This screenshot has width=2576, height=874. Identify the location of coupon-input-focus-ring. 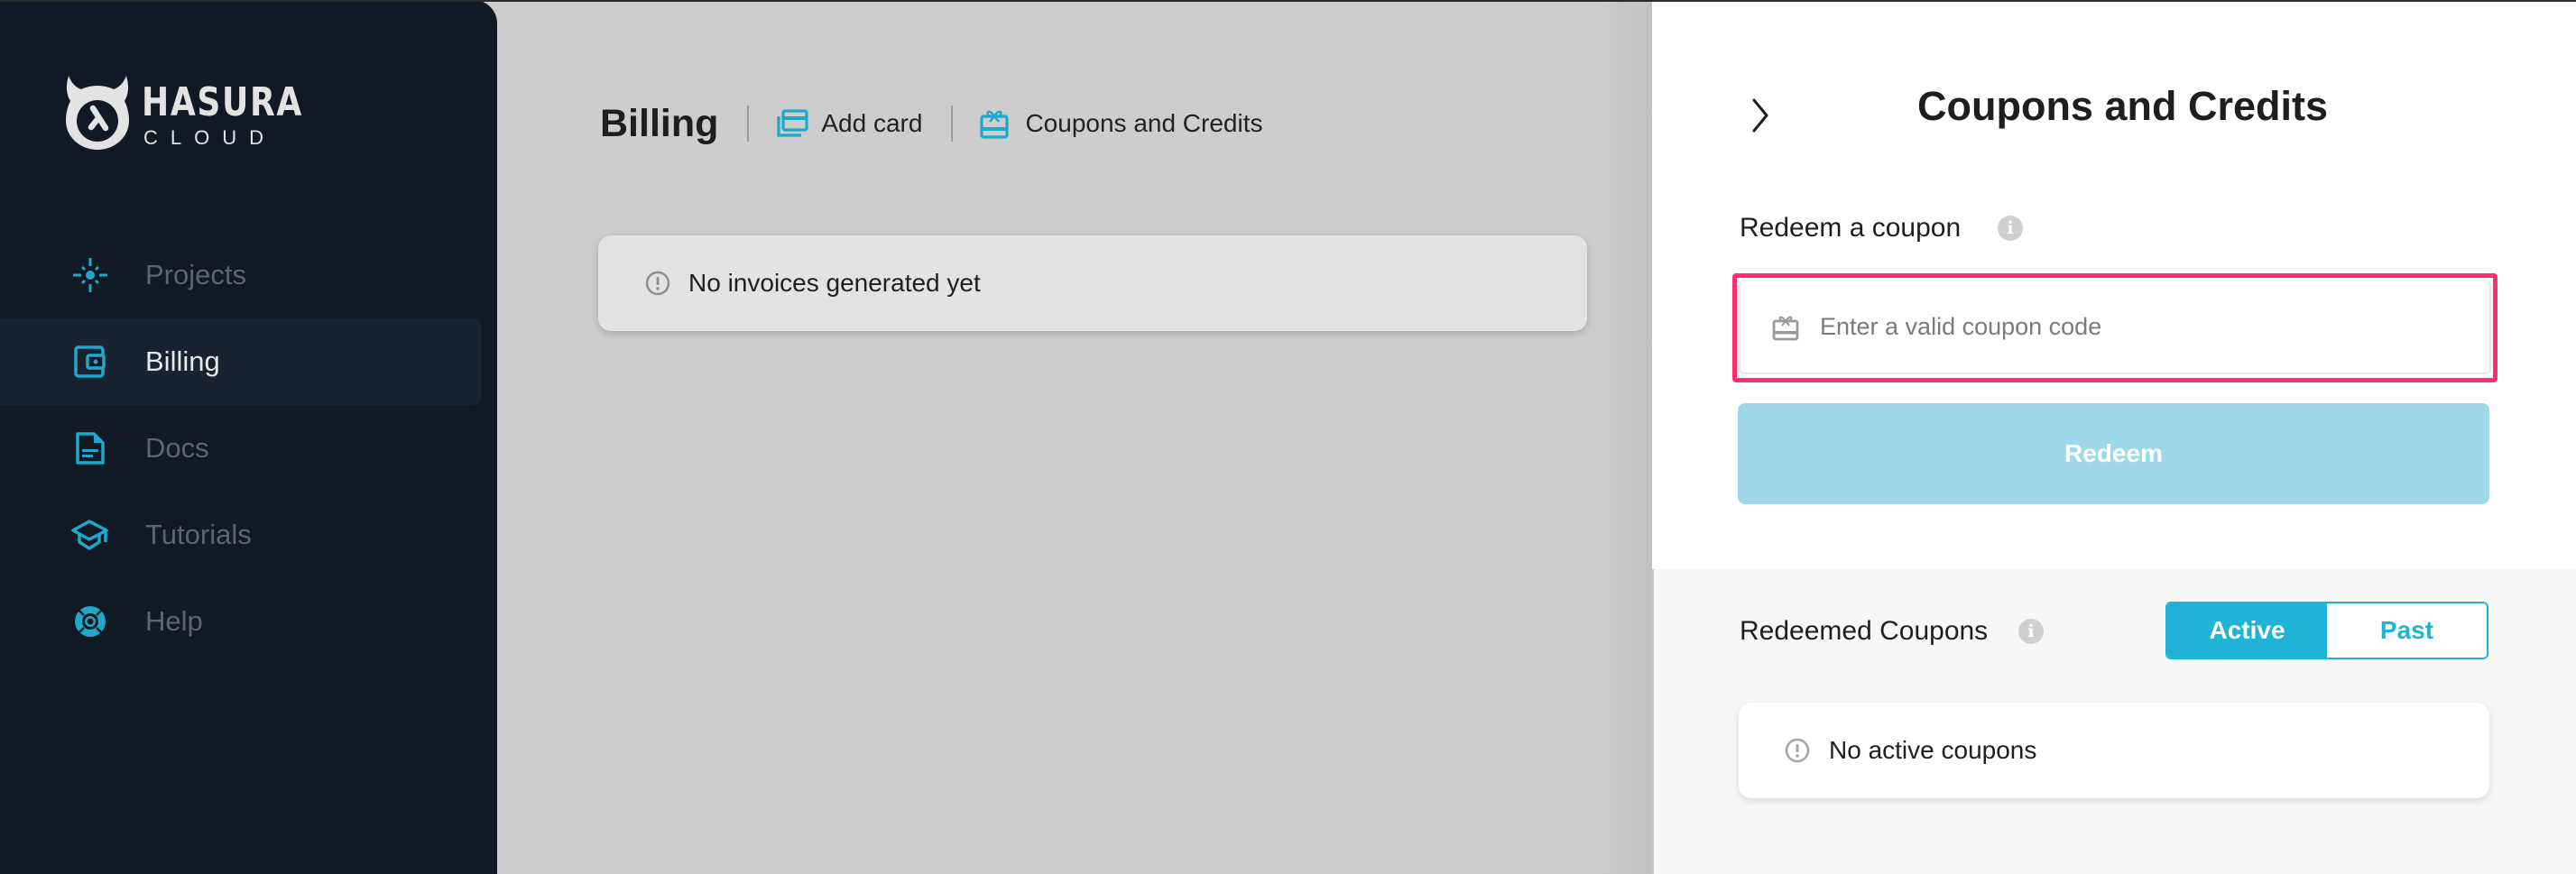
(2115, 328).